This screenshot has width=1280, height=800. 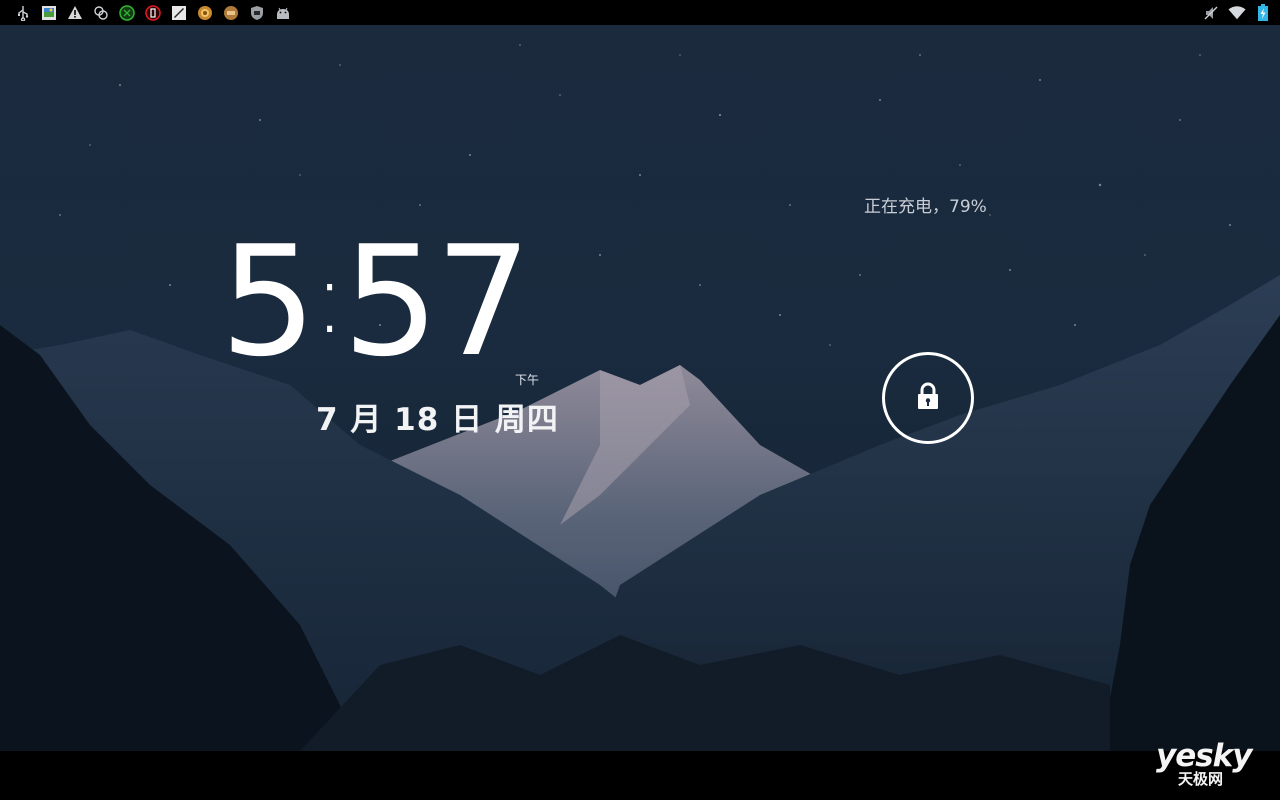 I want to click on mute-icon, so click(x=1211, y=12).